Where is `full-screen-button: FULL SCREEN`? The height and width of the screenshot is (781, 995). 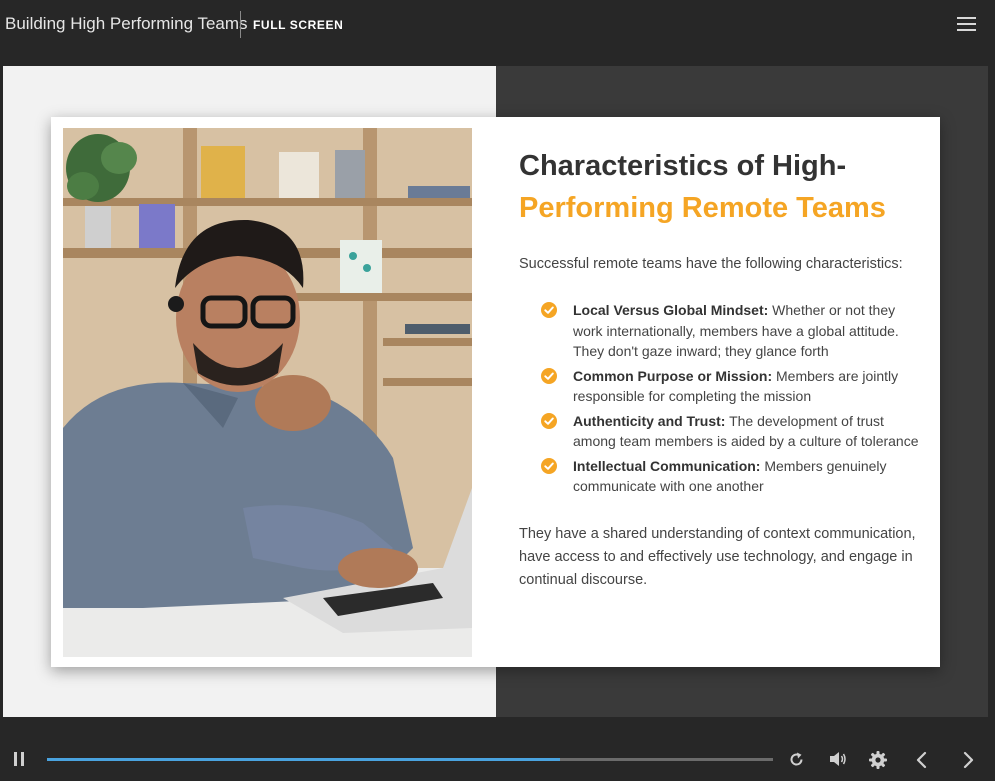 full-screen-button: FULL SCREEN is located at coordinates (298, 25).